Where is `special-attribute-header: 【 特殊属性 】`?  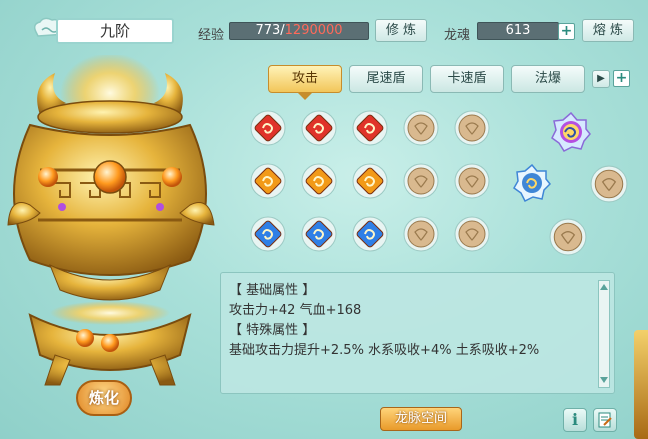
special-attribute-header: 【 特殊属性 】 is located at coordinates (272, 330).